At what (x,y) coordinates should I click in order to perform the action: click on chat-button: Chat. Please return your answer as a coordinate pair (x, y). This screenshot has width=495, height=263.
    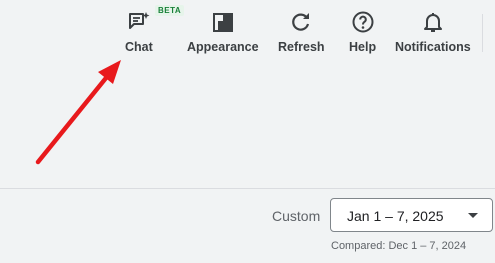
    Looking at the image, I should click on (139, 32).